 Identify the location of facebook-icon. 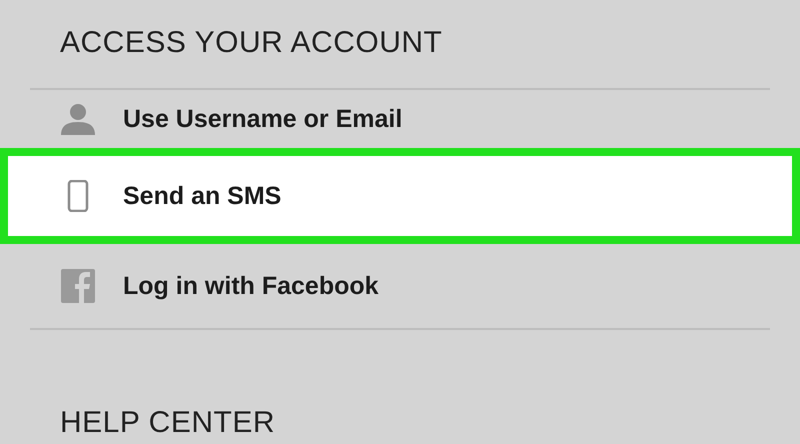
(78, 286).